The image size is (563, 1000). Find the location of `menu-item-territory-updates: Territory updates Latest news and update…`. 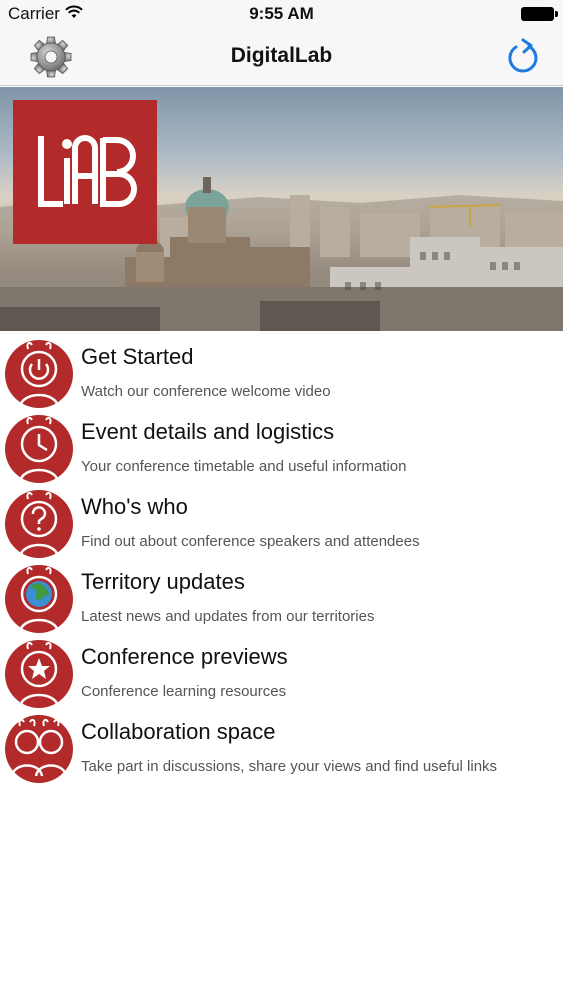

menu-item-territory-updates: Territory updates Latest news and update… is located at coordinates (281, 595).